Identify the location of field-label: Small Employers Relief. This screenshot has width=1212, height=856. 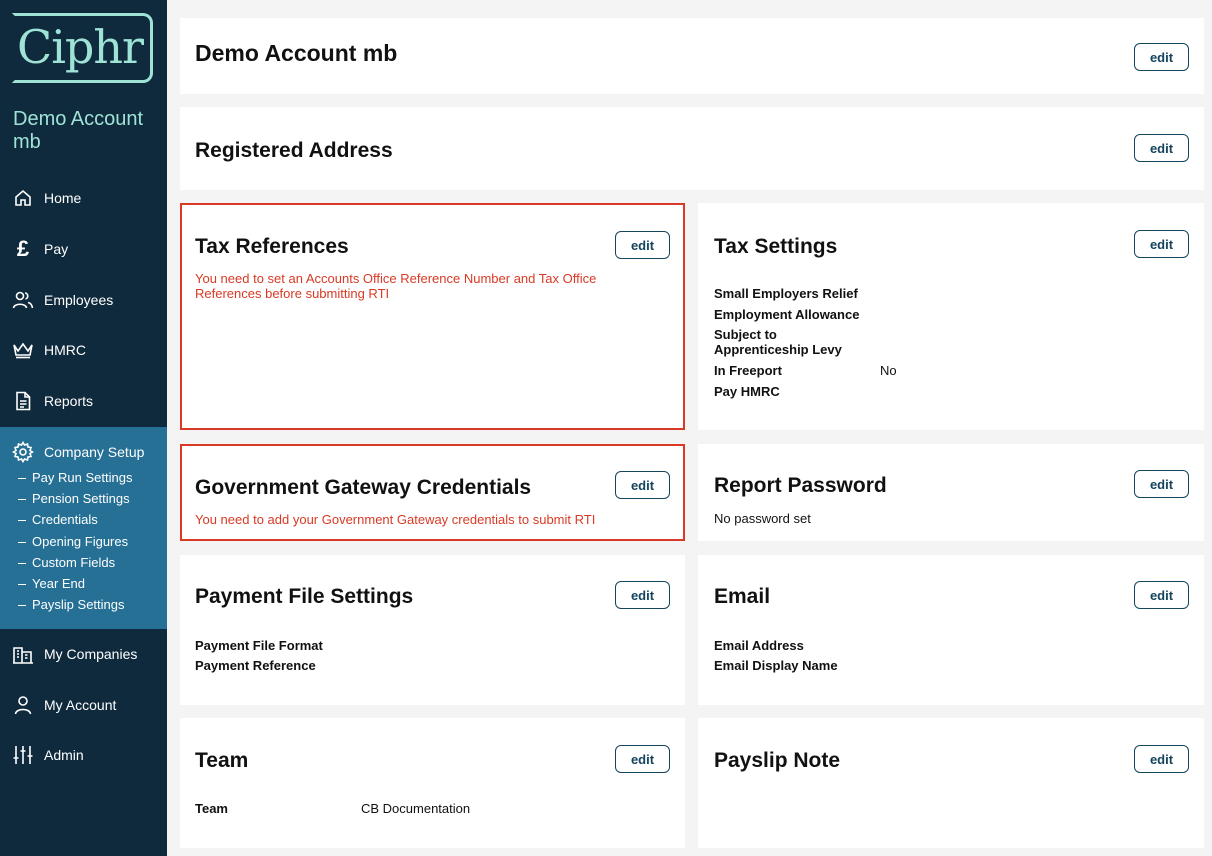
(786, 293).